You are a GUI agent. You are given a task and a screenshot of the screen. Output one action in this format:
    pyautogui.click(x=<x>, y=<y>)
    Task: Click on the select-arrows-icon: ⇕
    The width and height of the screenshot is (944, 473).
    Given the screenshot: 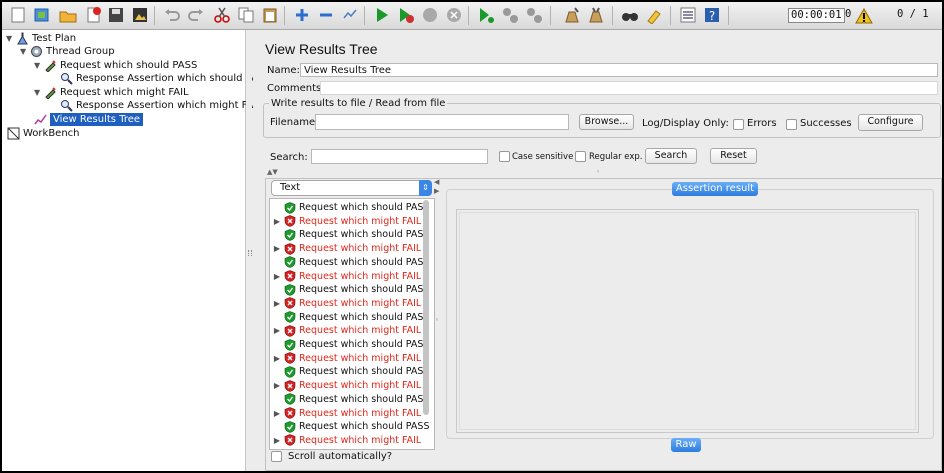 What is the action you would take?
    pyautogui.click(x=425, y=188)
    